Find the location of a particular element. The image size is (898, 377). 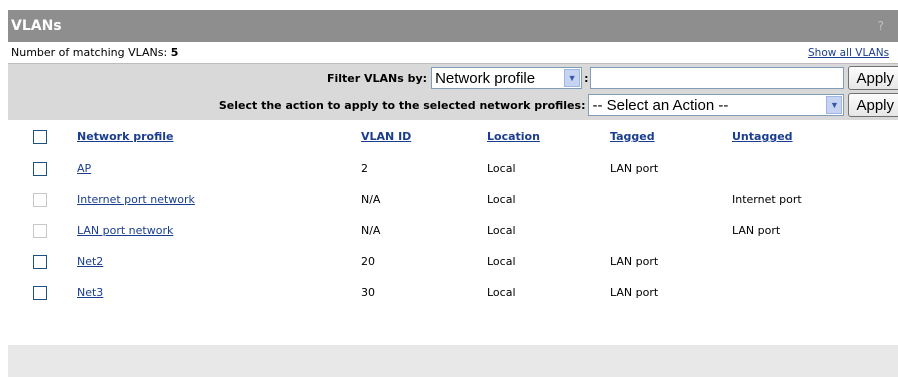

network-profile-link: AP is located at coordinates (84, 168).